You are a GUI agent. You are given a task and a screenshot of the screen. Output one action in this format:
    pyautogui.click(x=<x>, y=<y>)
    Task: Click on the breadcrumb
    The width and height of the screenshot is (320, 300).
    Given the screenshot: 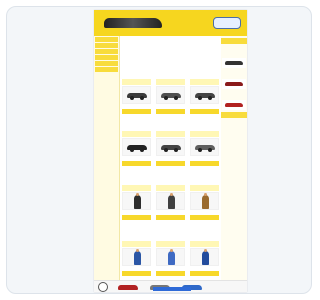 What is the action you would take?
    pyautogui.click(x=170, y=43)
    